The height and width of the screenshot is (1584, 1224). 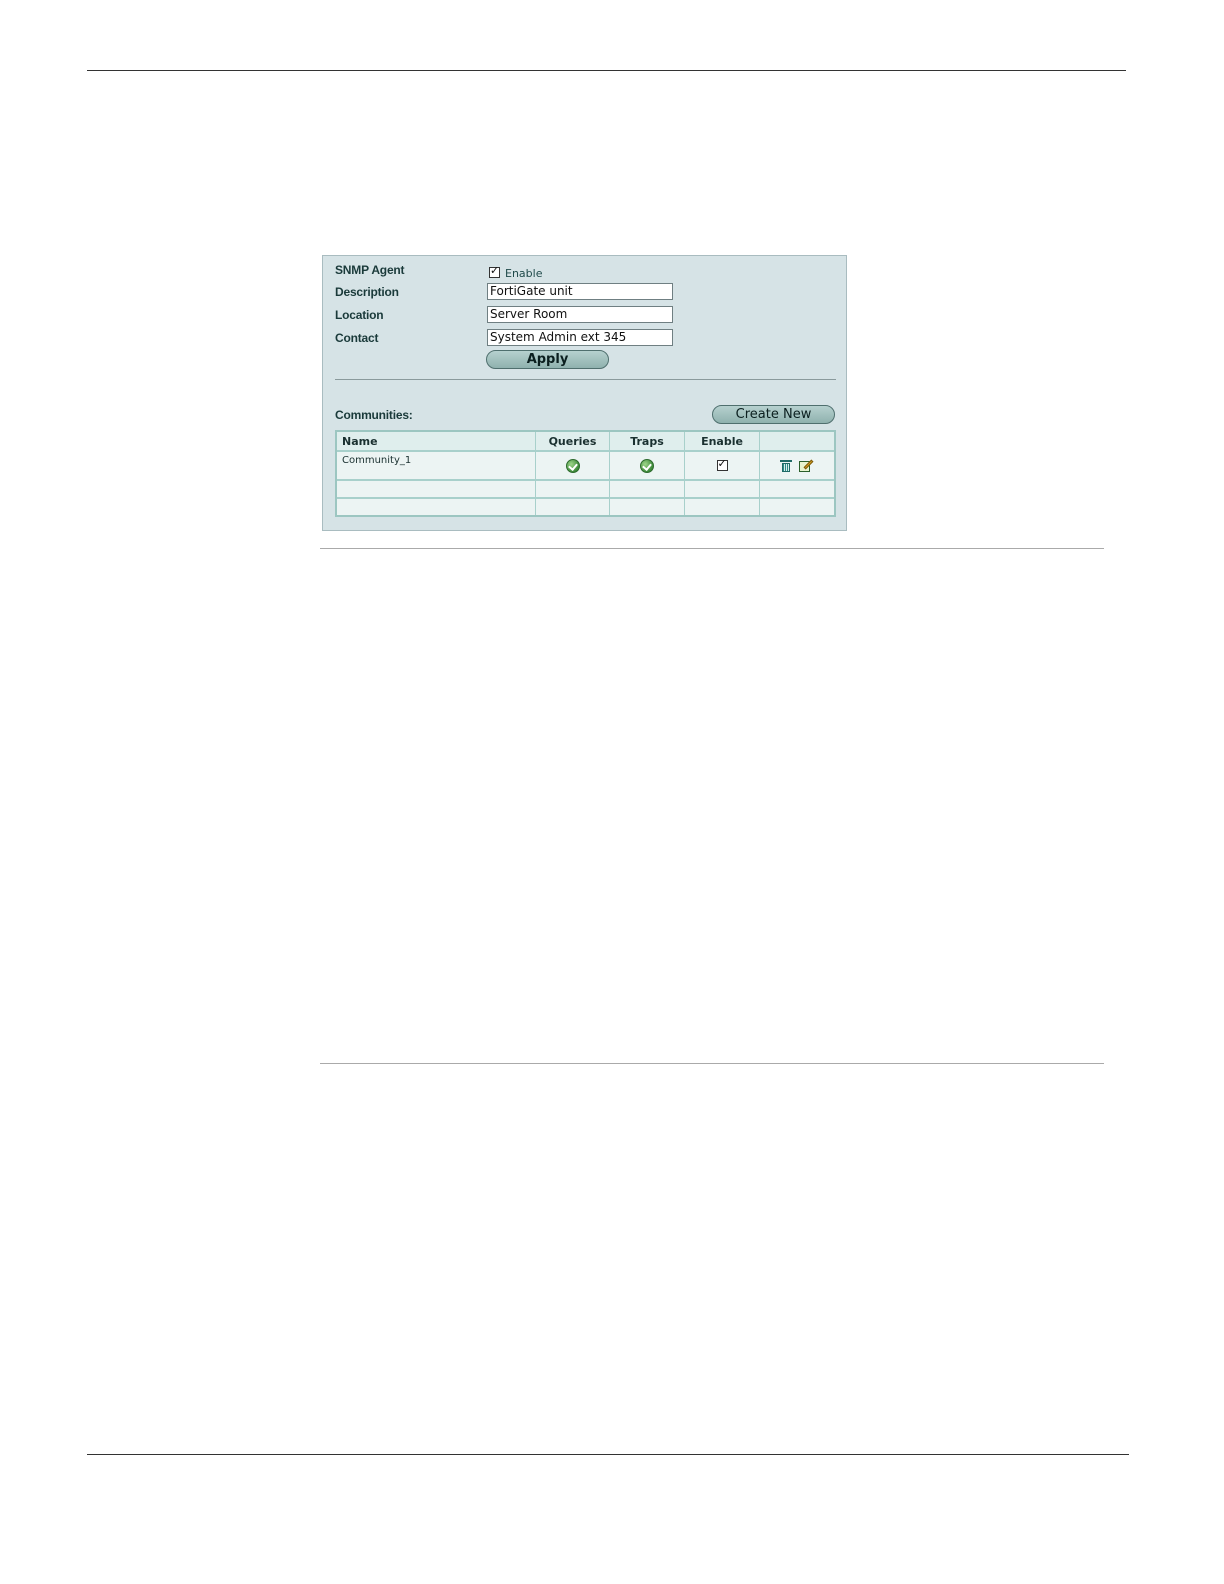 What do you see at coordinates (580, 314) in the screenshot?
I see `location-input: Server Room` at bounding box center [580, 314].